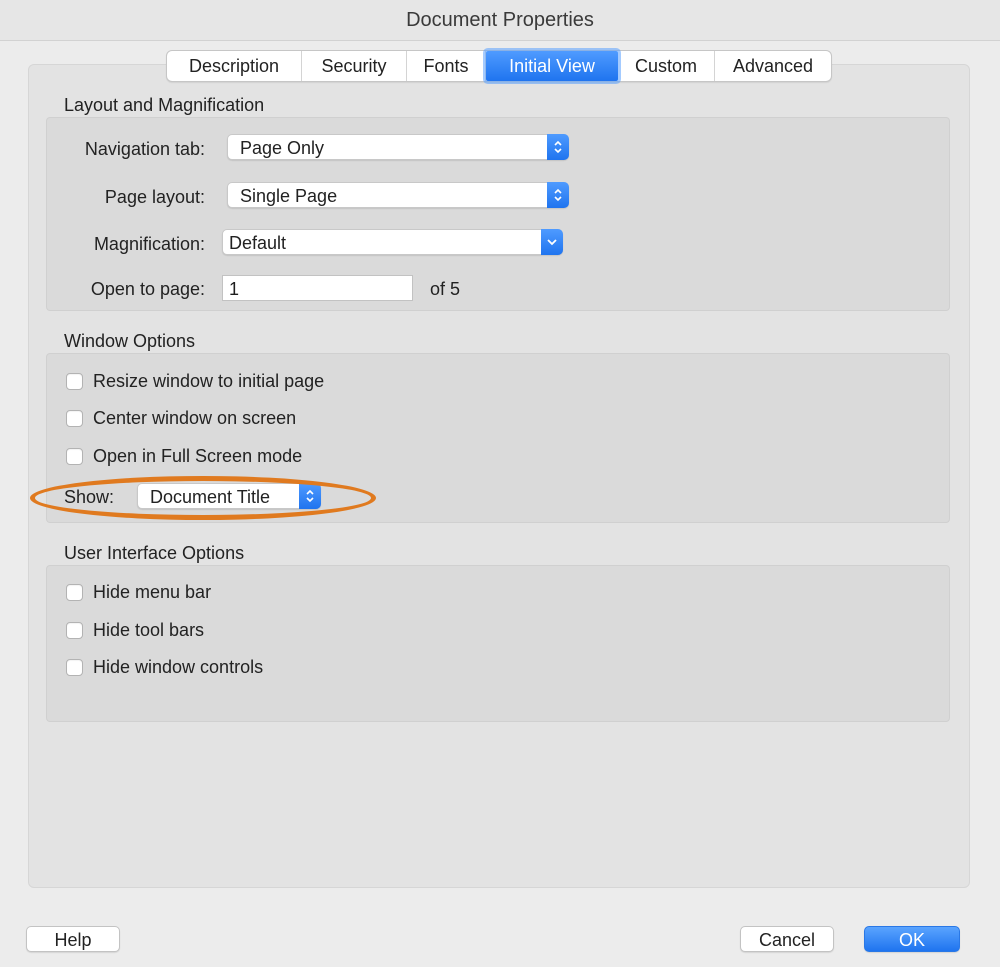  What do you see at coordinates (149, 630) in the screenshot?
I see `hide-tool-bars-label: Hide tool bars` at bounding box center [149, 630].